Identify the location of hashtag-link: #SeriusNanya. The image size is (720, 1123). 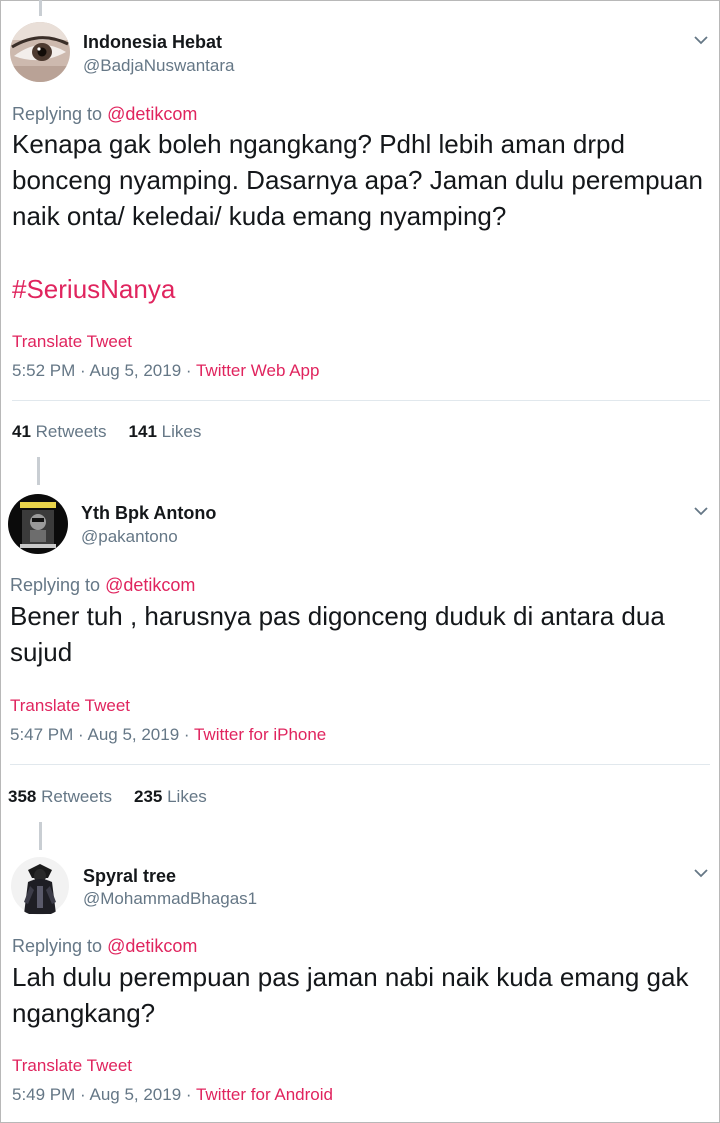
(93, 289).